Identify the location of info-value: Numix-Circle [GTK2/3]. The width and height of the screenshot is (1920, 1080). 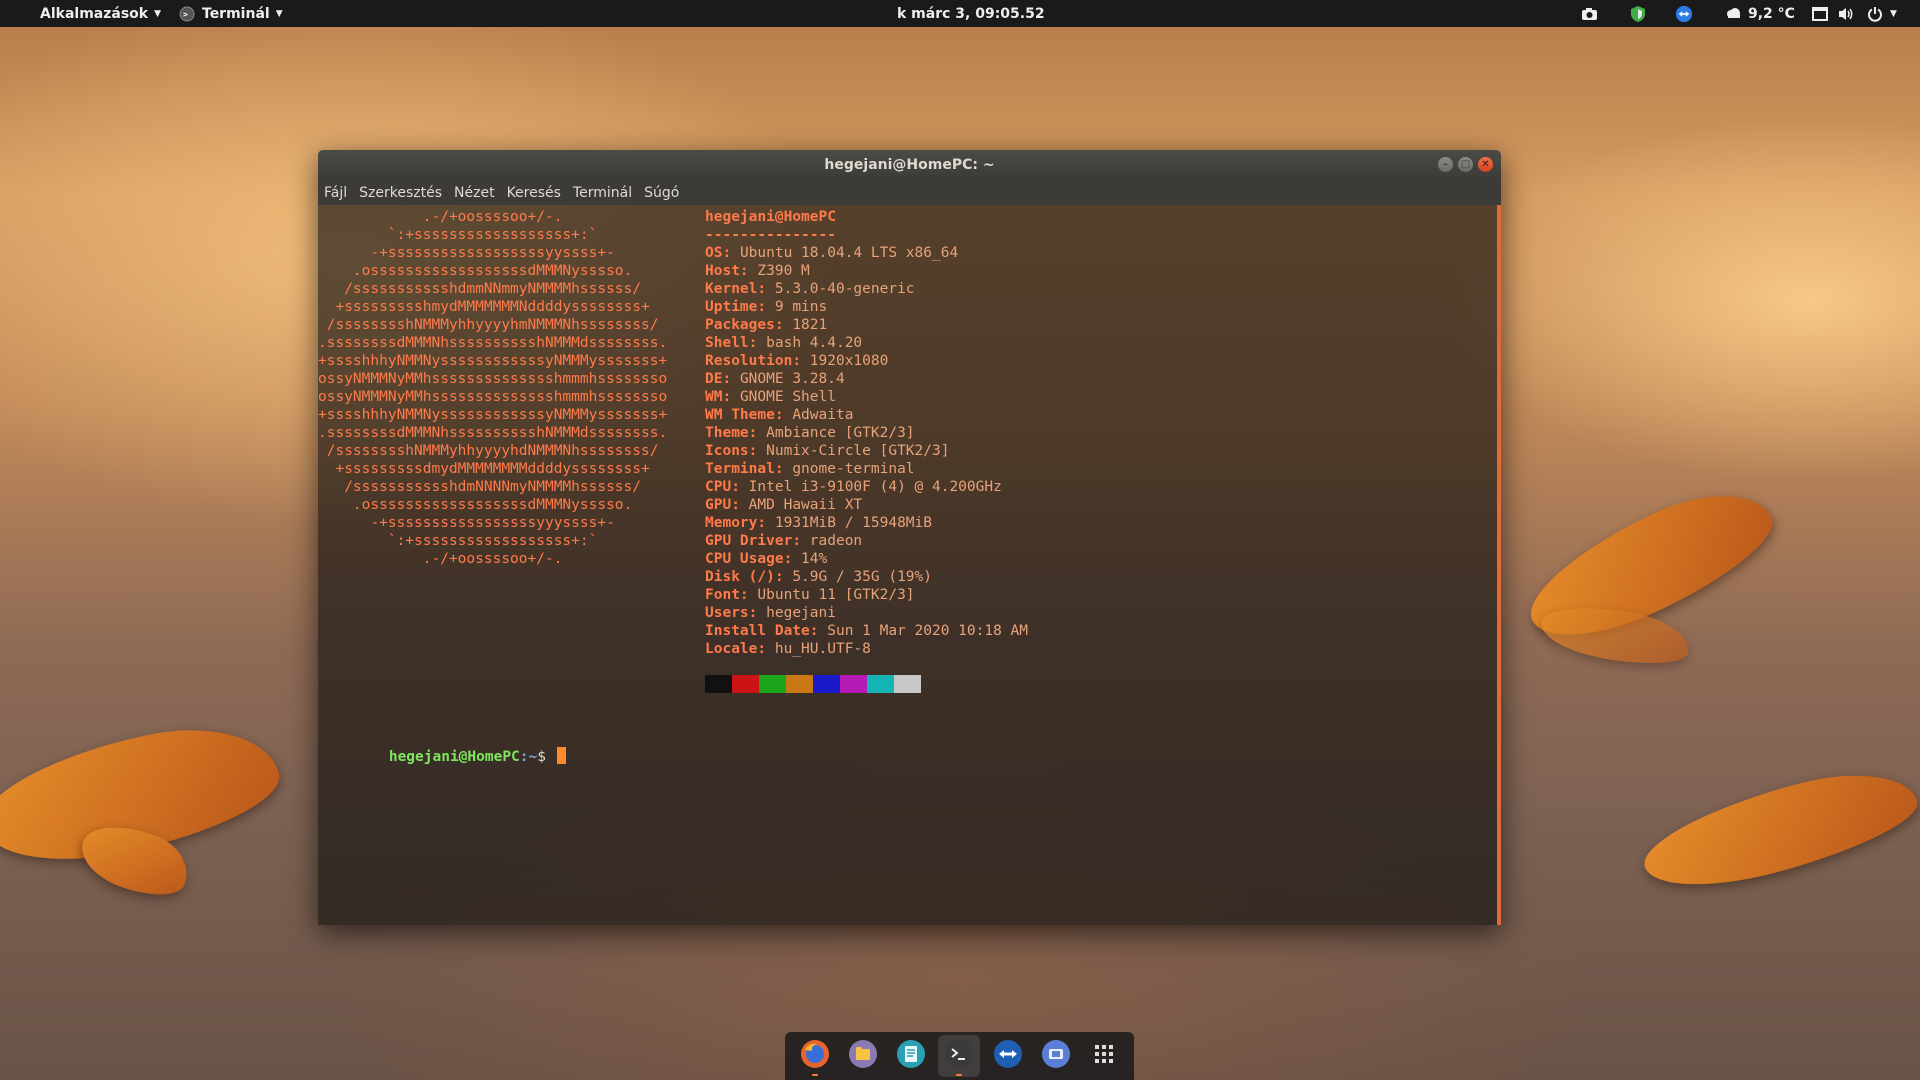
(858, 451).